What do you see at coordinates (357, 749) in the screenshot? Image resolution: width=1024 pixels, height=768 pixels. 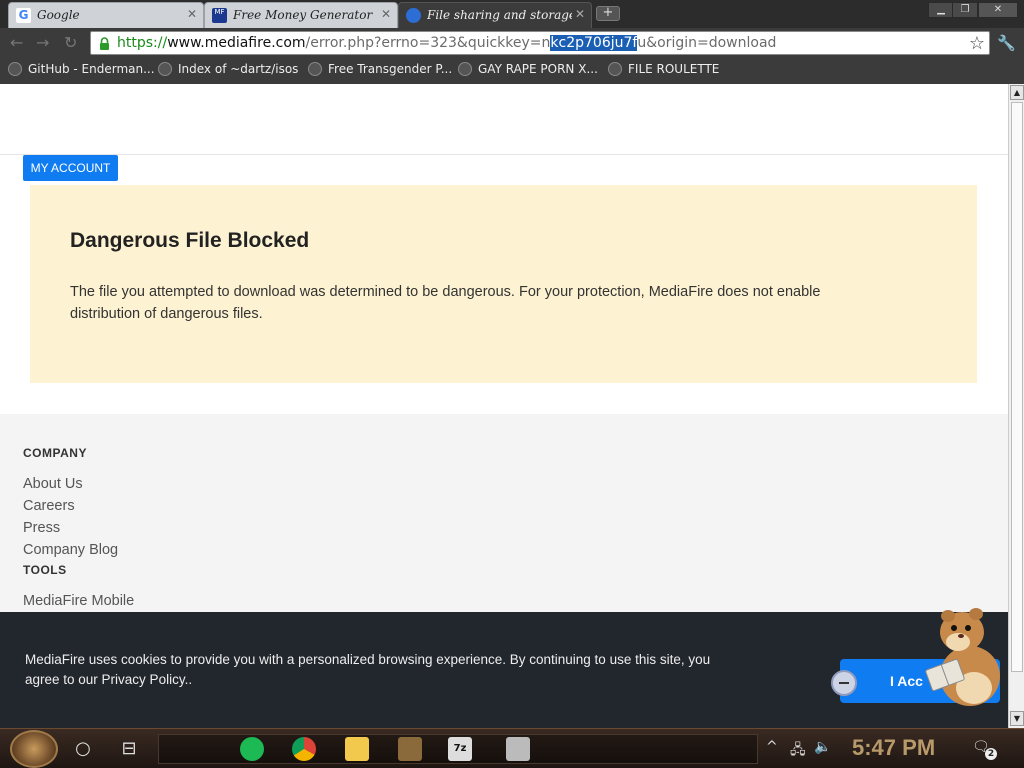 I see `file-explorer-icon` at bounding box center [357, 749].